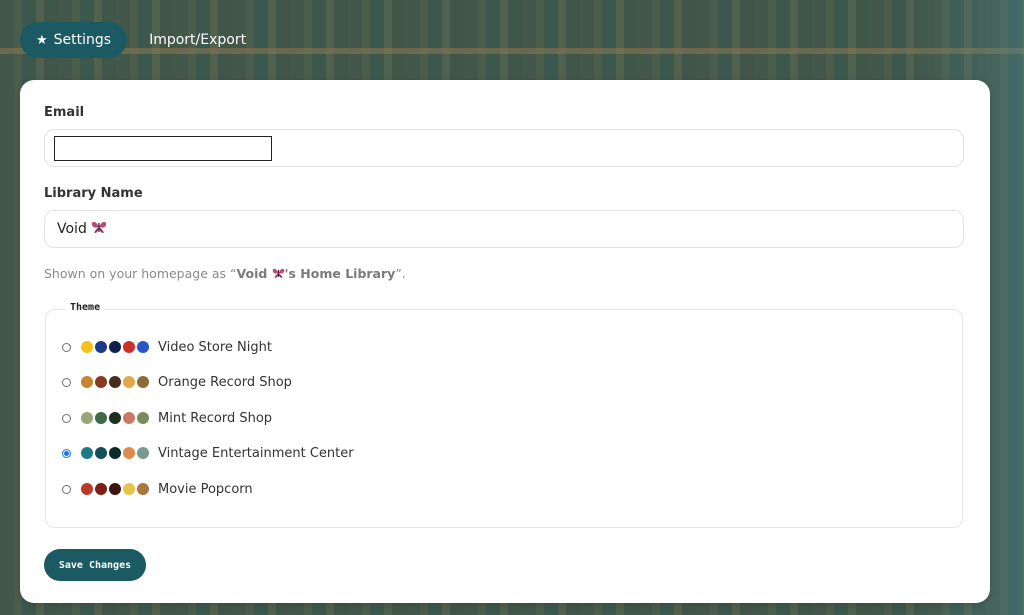  I want to click on library-name-label: Library Name, so click(93, 193).